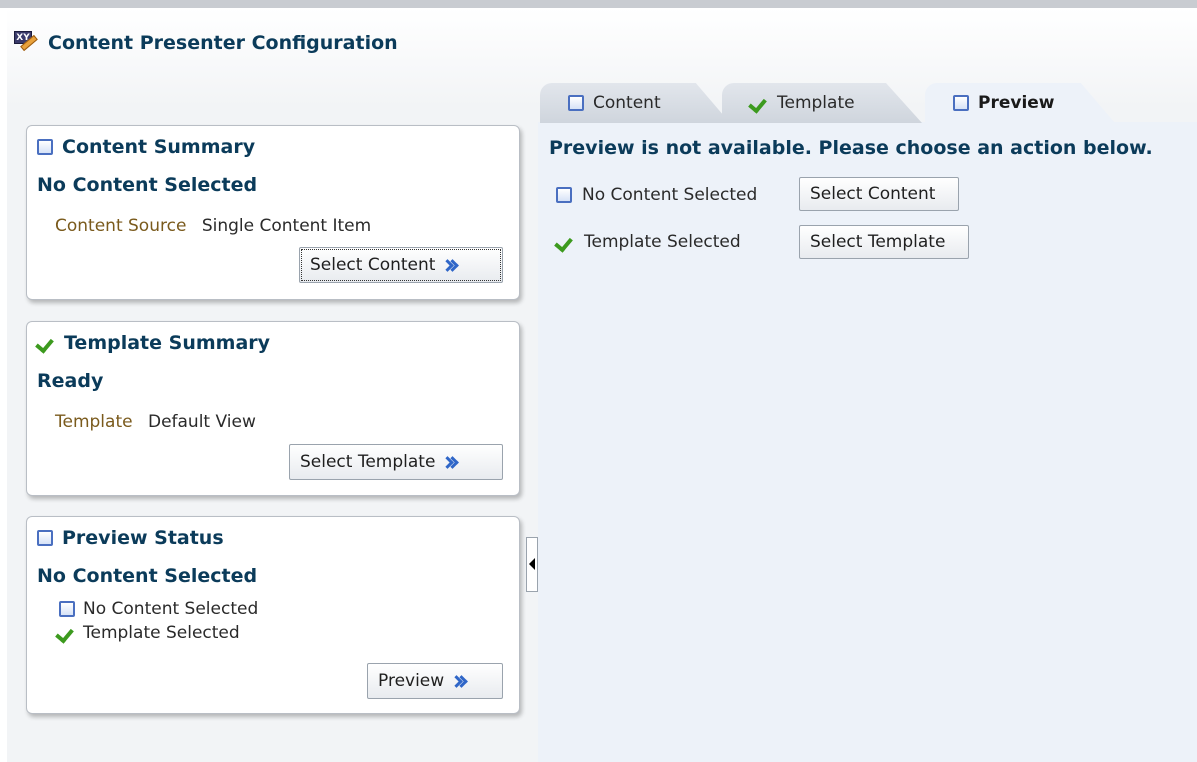 This screenshot has width=1197, height=762. What do you see at coordinates (121, 226) in the screenshot?
I see `content-source-label: Content Source` at bounding box center [121, 226].